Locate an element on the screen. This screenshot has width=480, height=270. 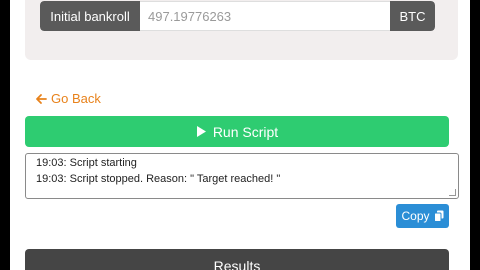
bankroll-value-field: 497.19776263 is located at coordinates (265, 16).